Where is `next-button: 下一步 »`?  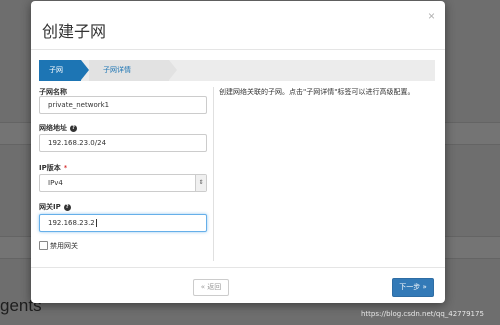 next-button: 下一步 » is located at coordinates (413, 287).